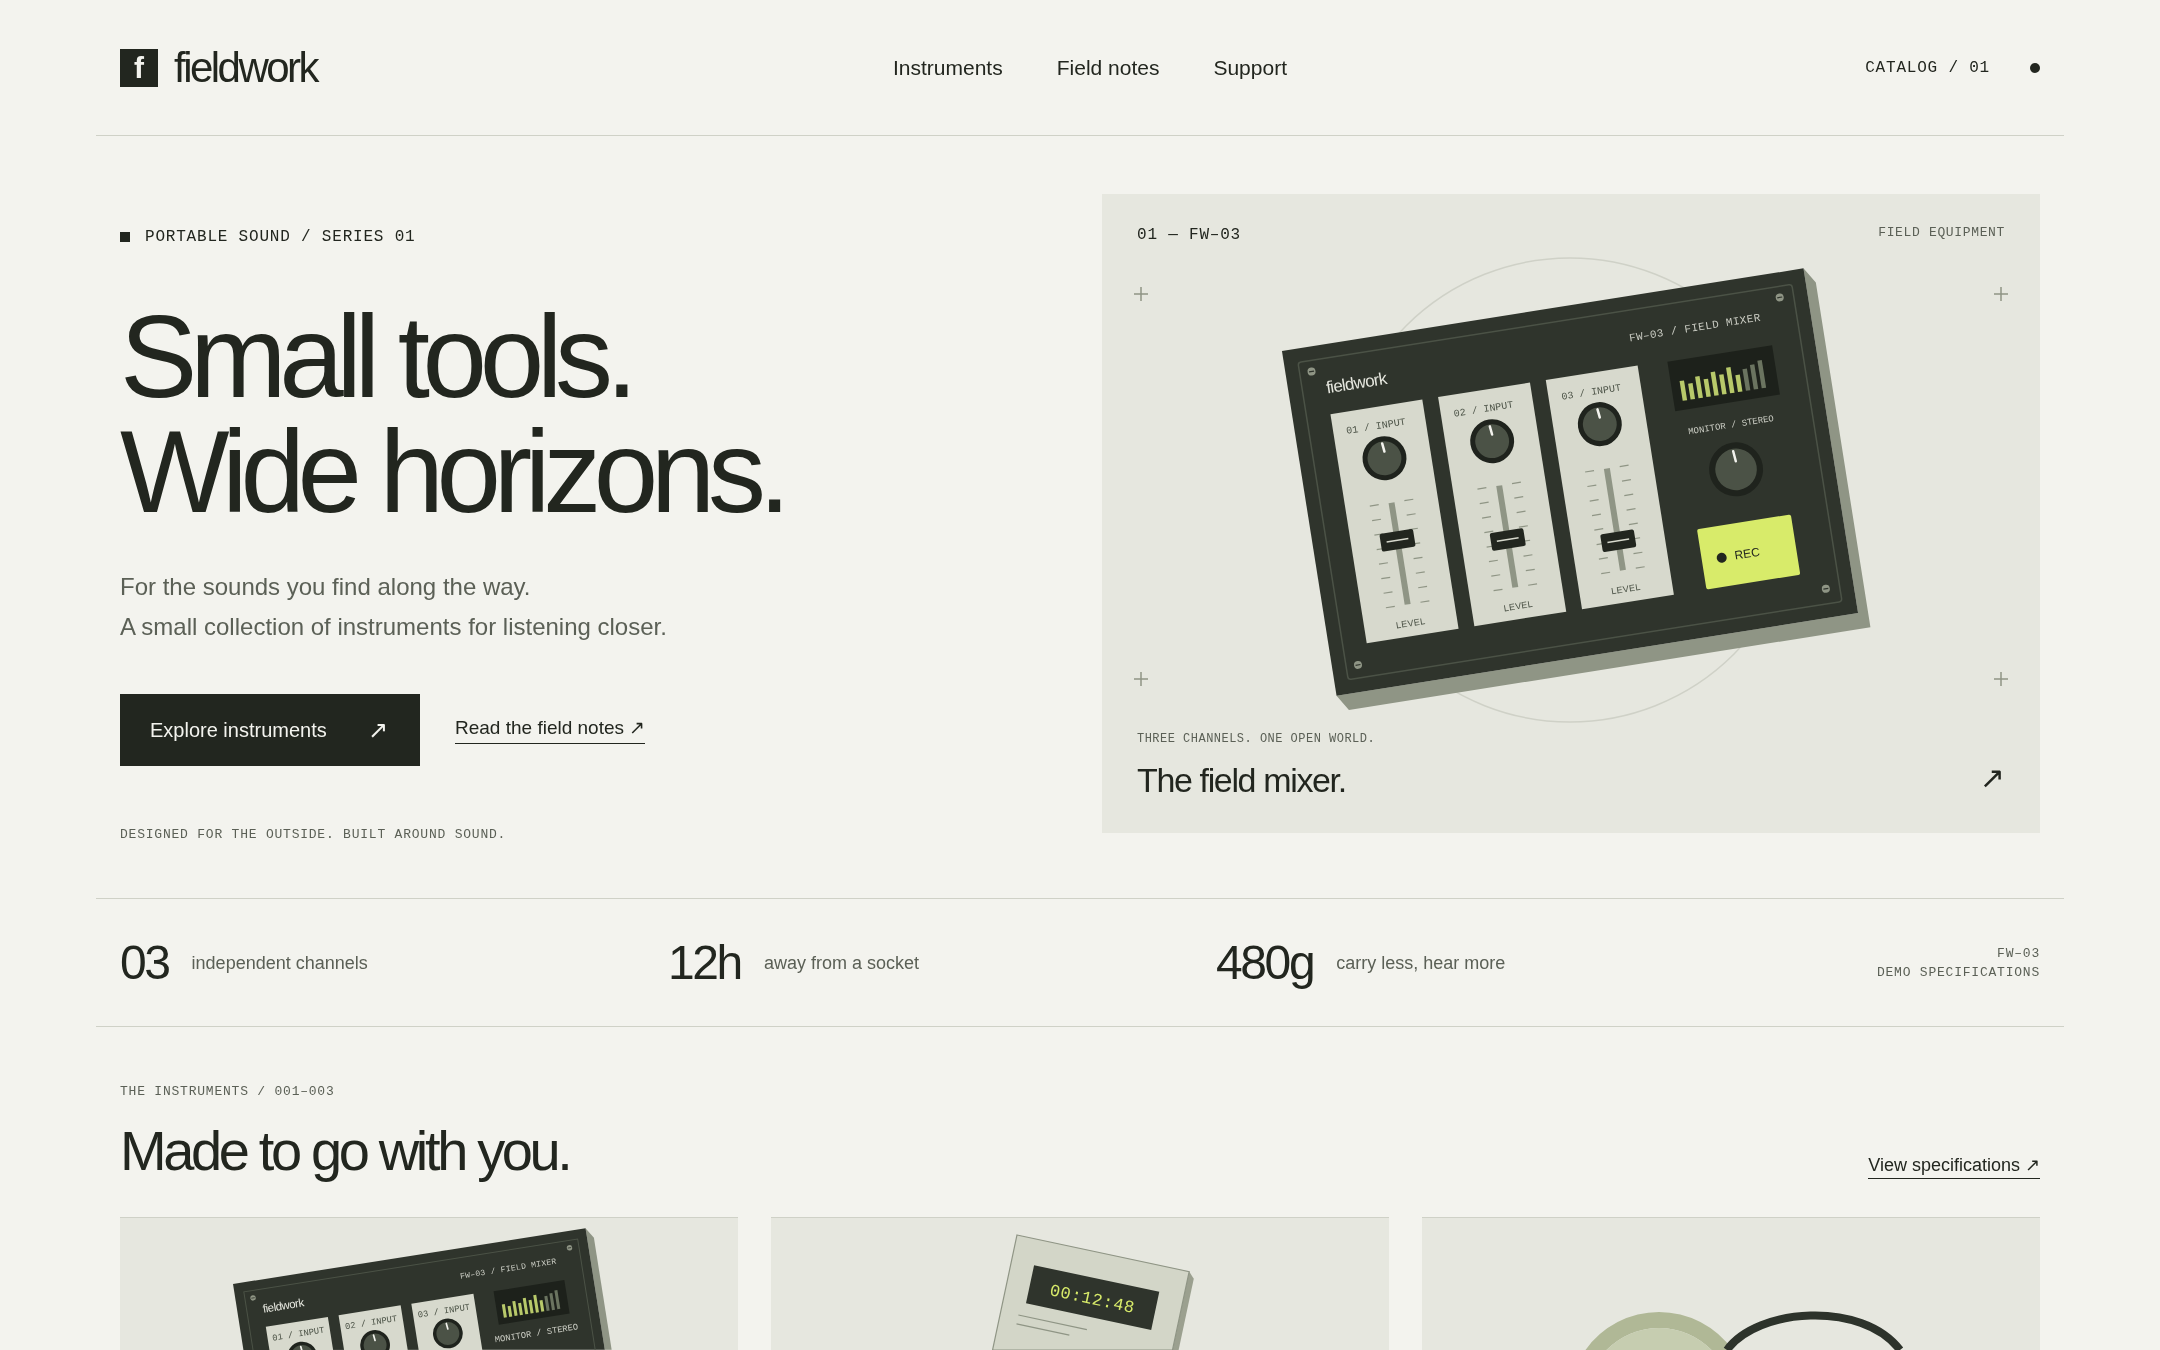  Describe the element at coordinates (1256, 739) in the screenshot. I see `card-caption: THREE CHANNELS. ONE OPEN WORLD.` at that location.